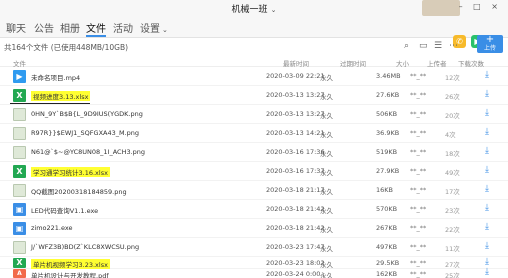 The height and width of the screenshot is (278, 508). What do you see at coordinates (452, 154) in the screenshot?
I see `file-downloads: 18次` at bounding box center [452, 154].